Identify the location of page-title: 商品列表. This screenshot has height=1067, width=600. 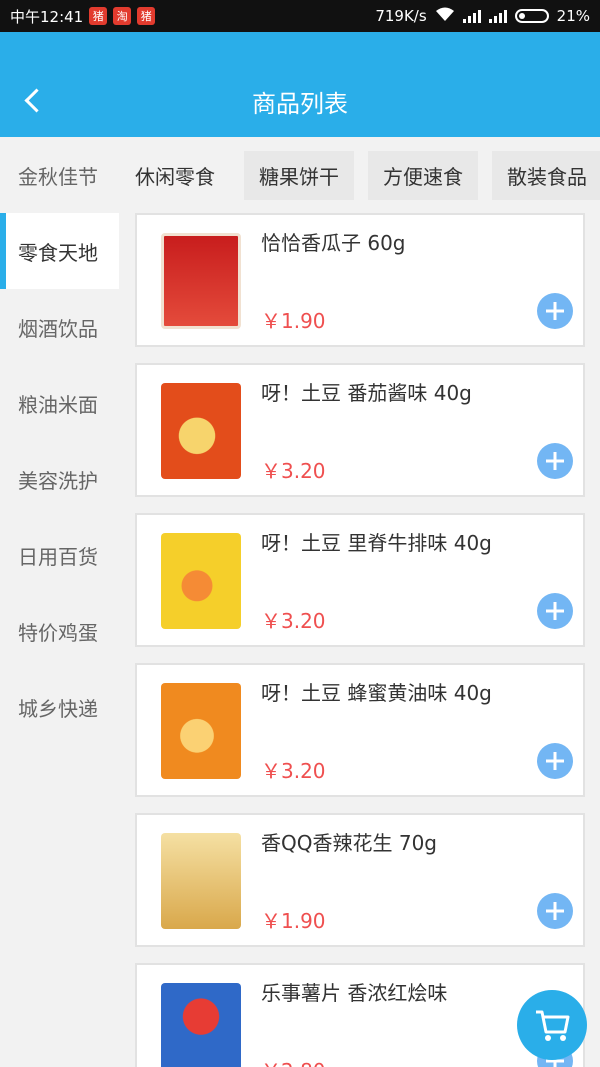
(300, 104).